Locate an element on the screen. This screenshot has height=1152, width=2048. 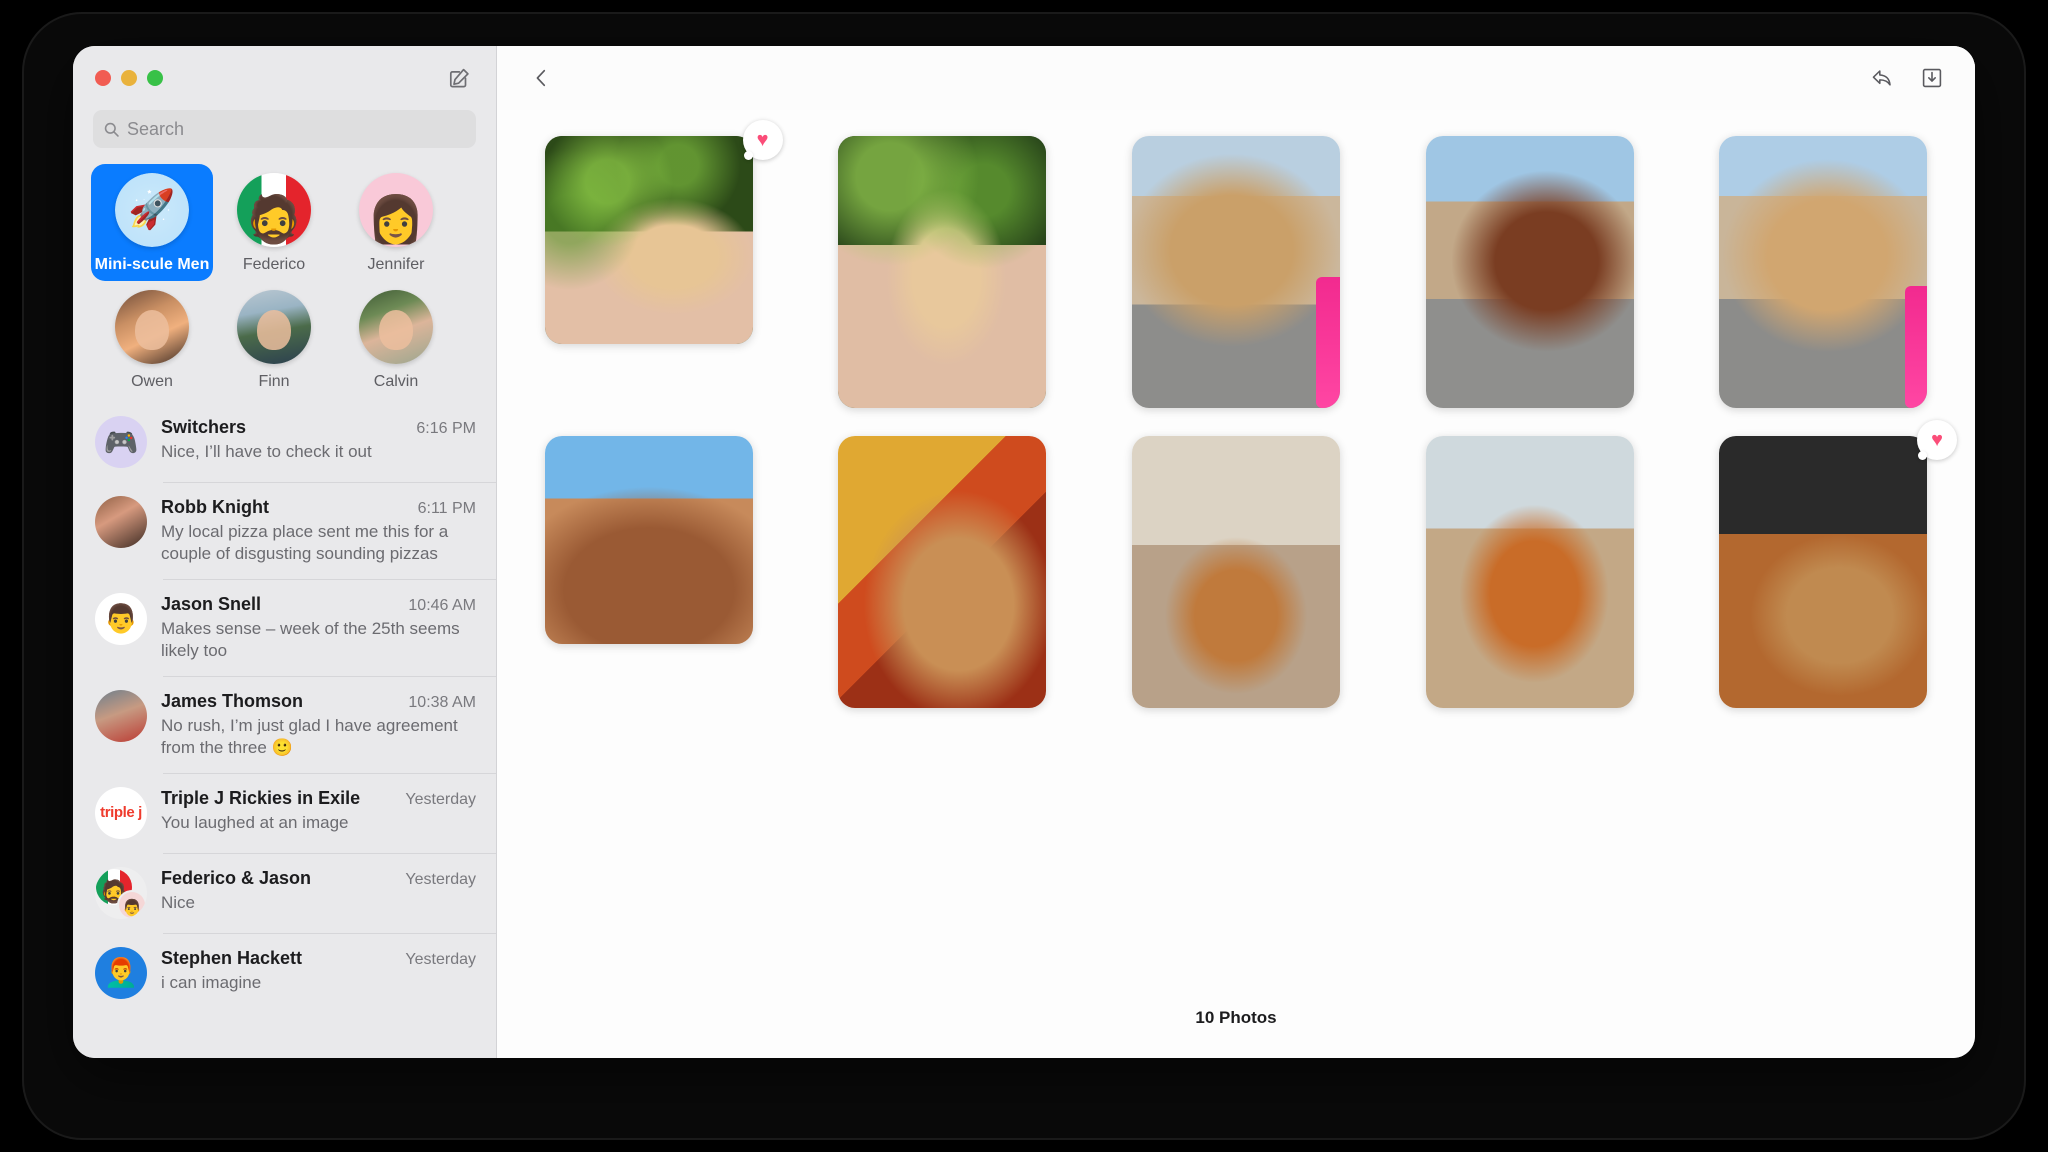
pinned-contact-finn: Finn is located at coordinates (274, 339).